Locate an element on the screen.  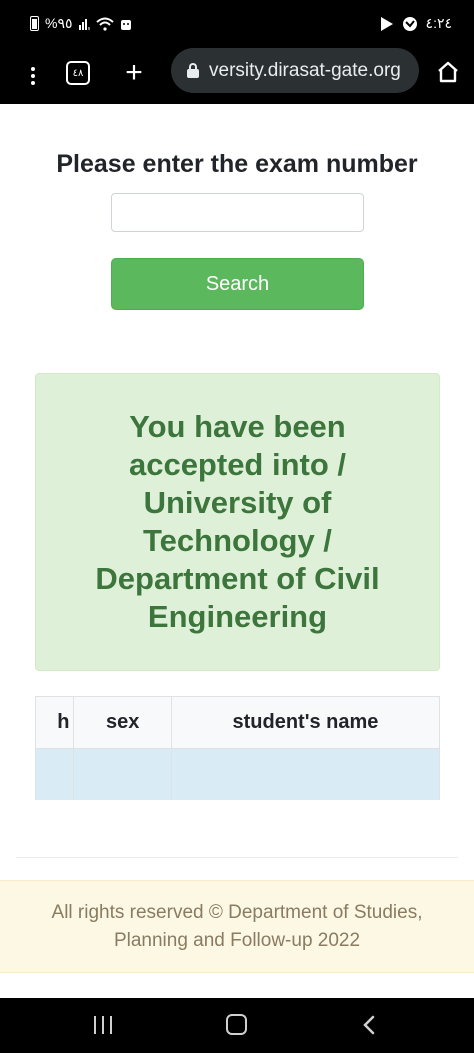
table-header-sex: sex is located at coordinates (122, 722).